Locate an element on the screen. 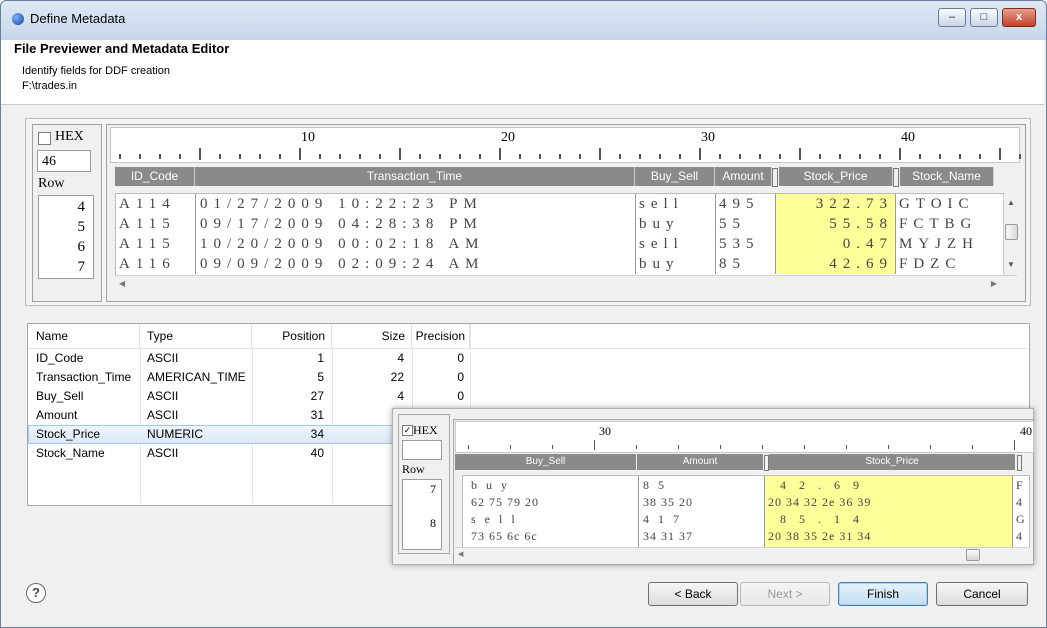  cell-name: ID_Code is located at coordinates (60, 358).